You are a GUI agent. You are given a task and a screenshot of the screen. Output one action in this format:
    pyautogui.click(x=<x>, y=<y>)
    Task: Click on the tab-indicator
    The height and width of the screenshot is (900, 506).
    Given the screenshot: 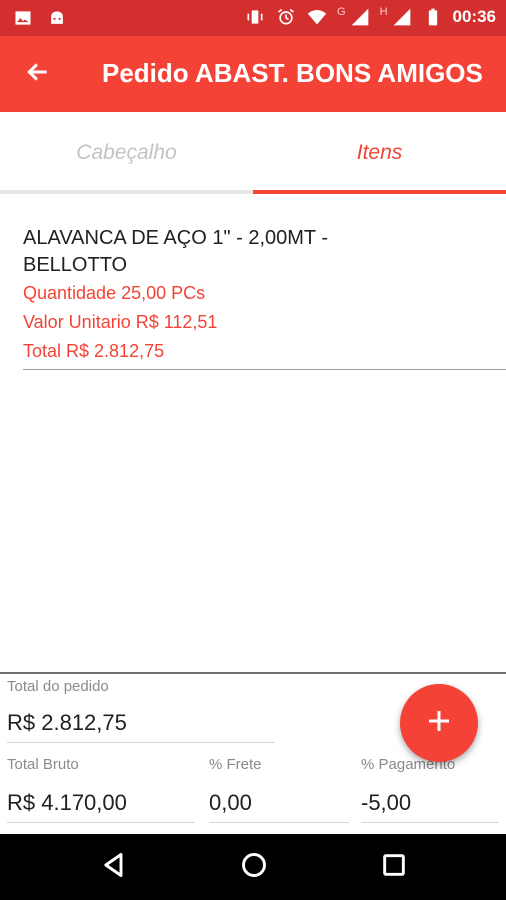 What is the action you would take?
    pyautogui.click(x=379, y=192)
    